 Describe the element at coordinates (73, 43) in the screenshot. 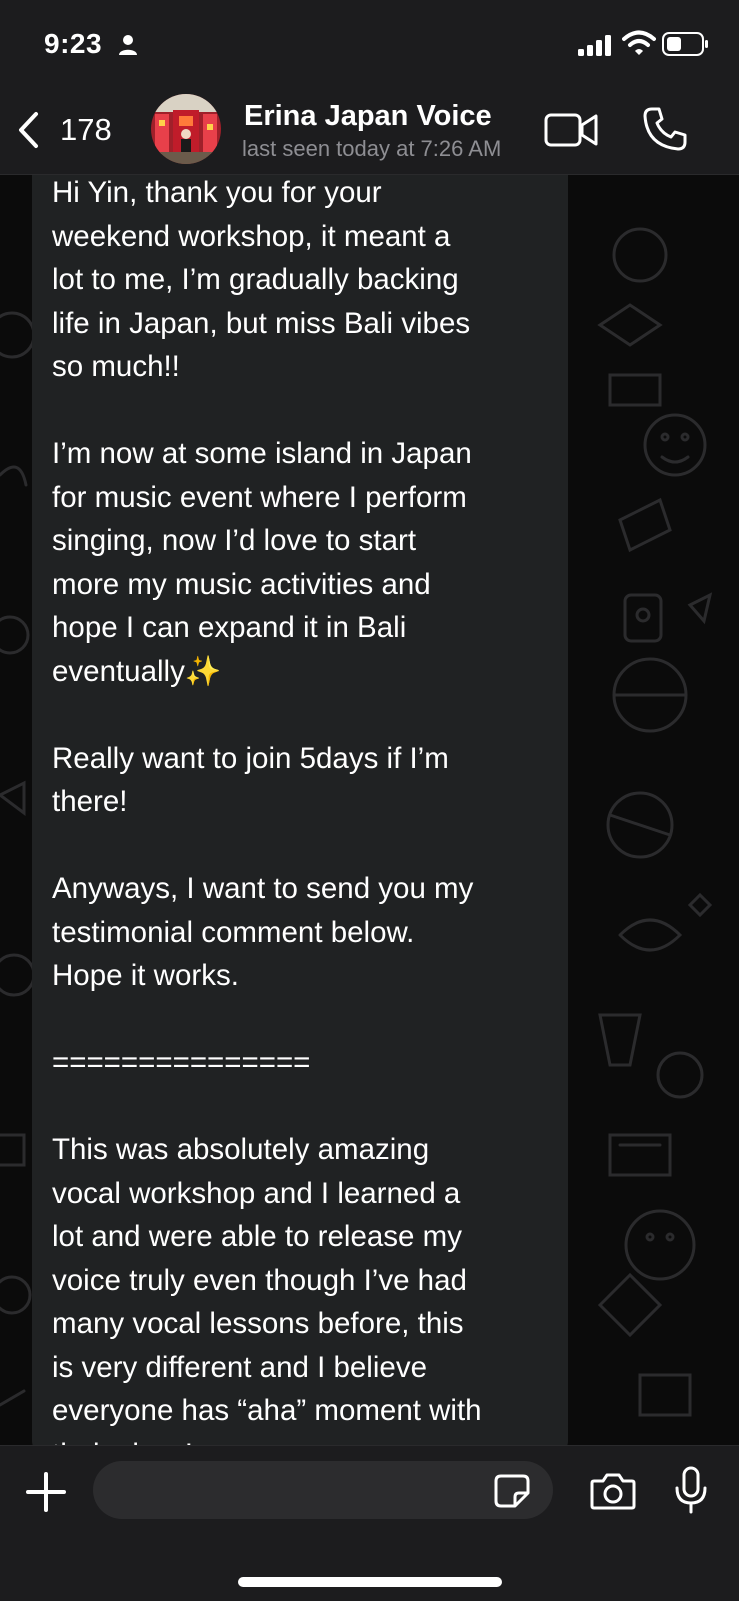

I see `status-time: 9:23` at that location.